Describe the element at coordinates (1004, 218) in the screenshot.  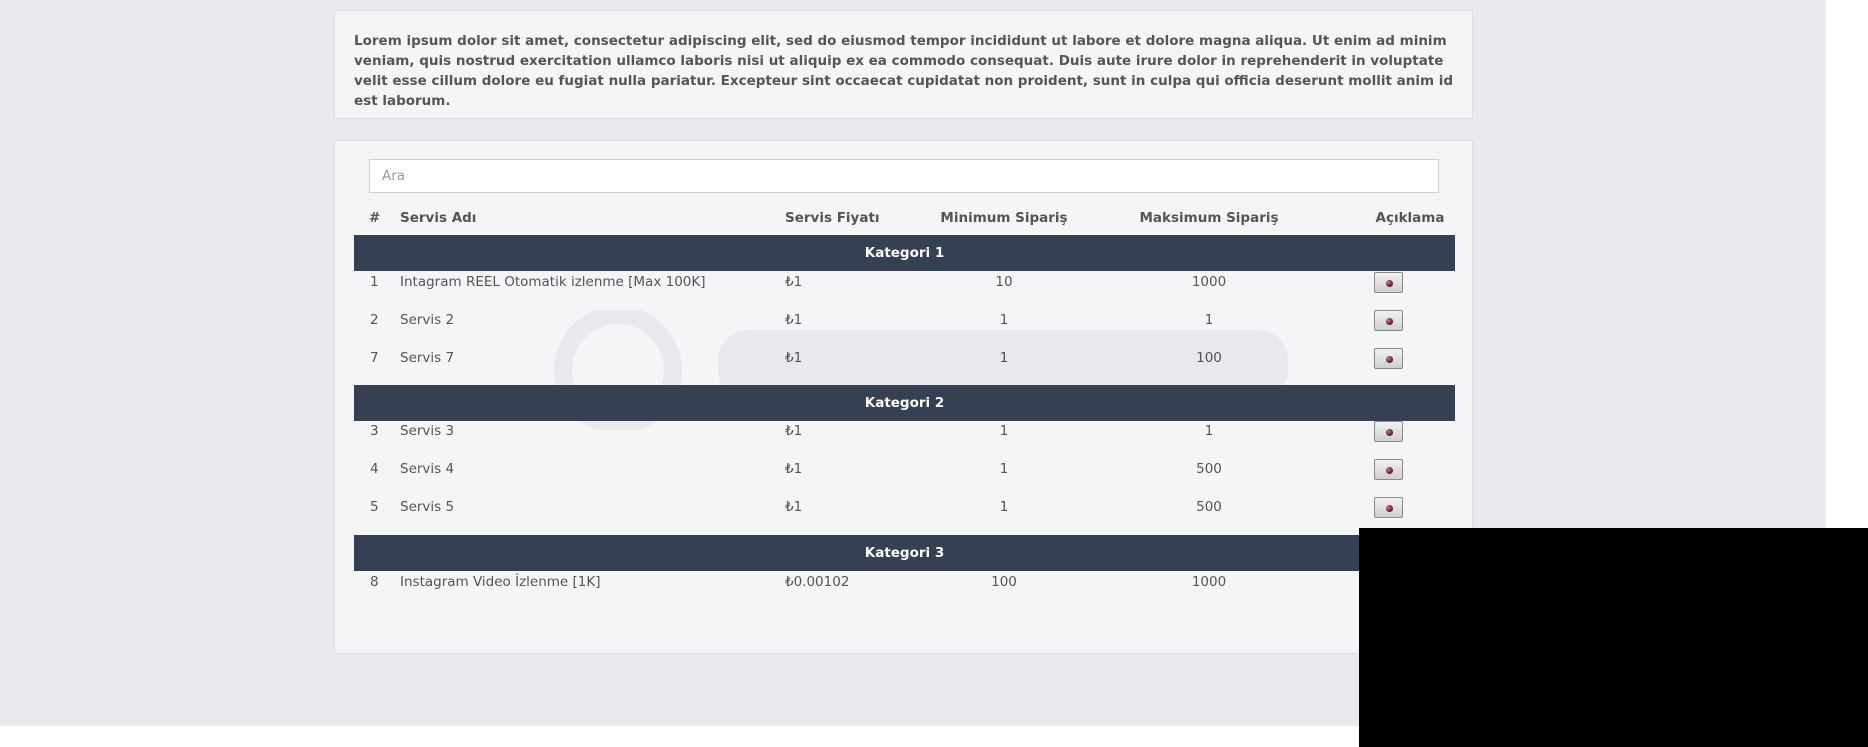
I see `header-minimum-order: Minimum Sipariş` at that location.